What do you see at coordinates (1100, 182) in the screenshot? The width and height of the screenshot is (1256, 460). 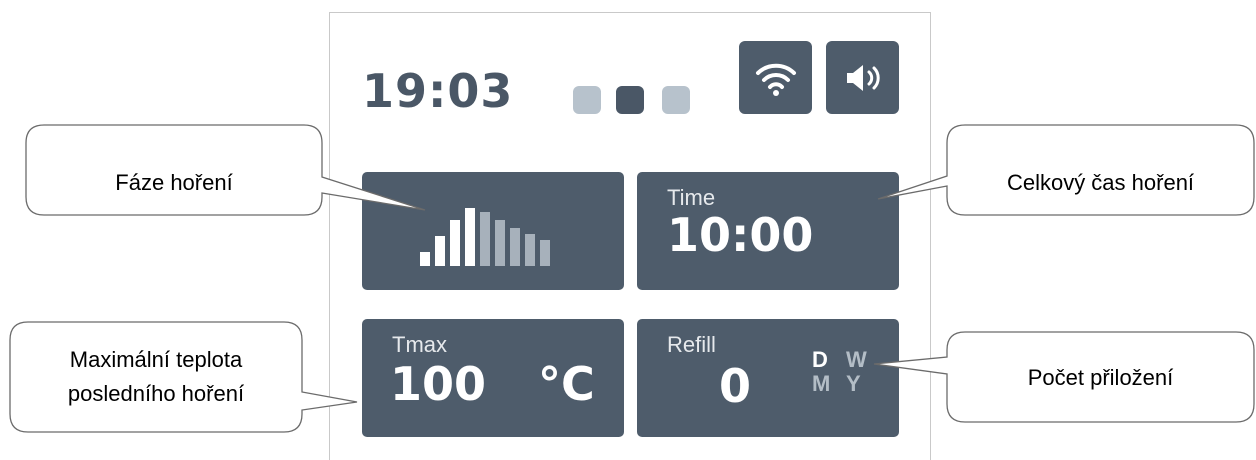 I see `callout-total-time-text: Celkový čas hoření` at bounding box center [1100, 182].